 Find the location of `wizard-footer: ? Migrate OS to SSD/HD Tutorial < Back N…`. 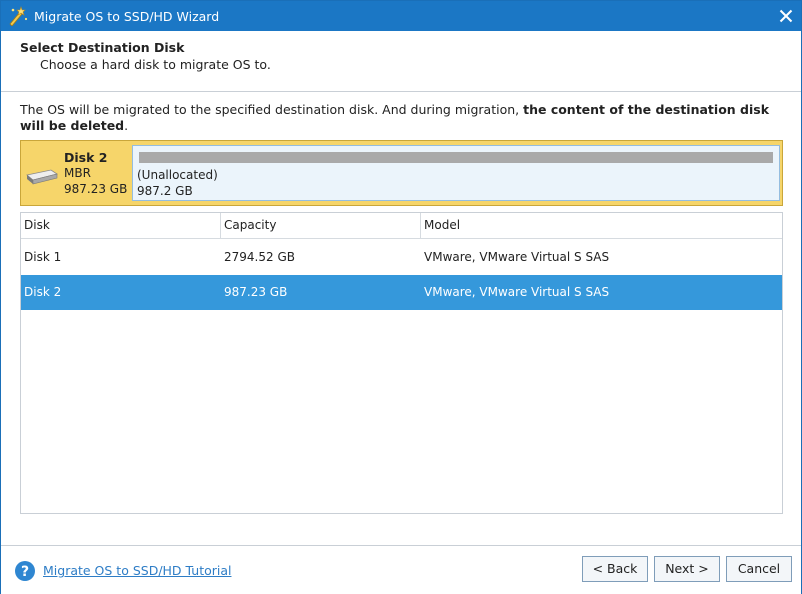

wizard-footer: ? Migrate OS to SSD/HD Tutorial < Back N… is located at coordinates (401, 569).